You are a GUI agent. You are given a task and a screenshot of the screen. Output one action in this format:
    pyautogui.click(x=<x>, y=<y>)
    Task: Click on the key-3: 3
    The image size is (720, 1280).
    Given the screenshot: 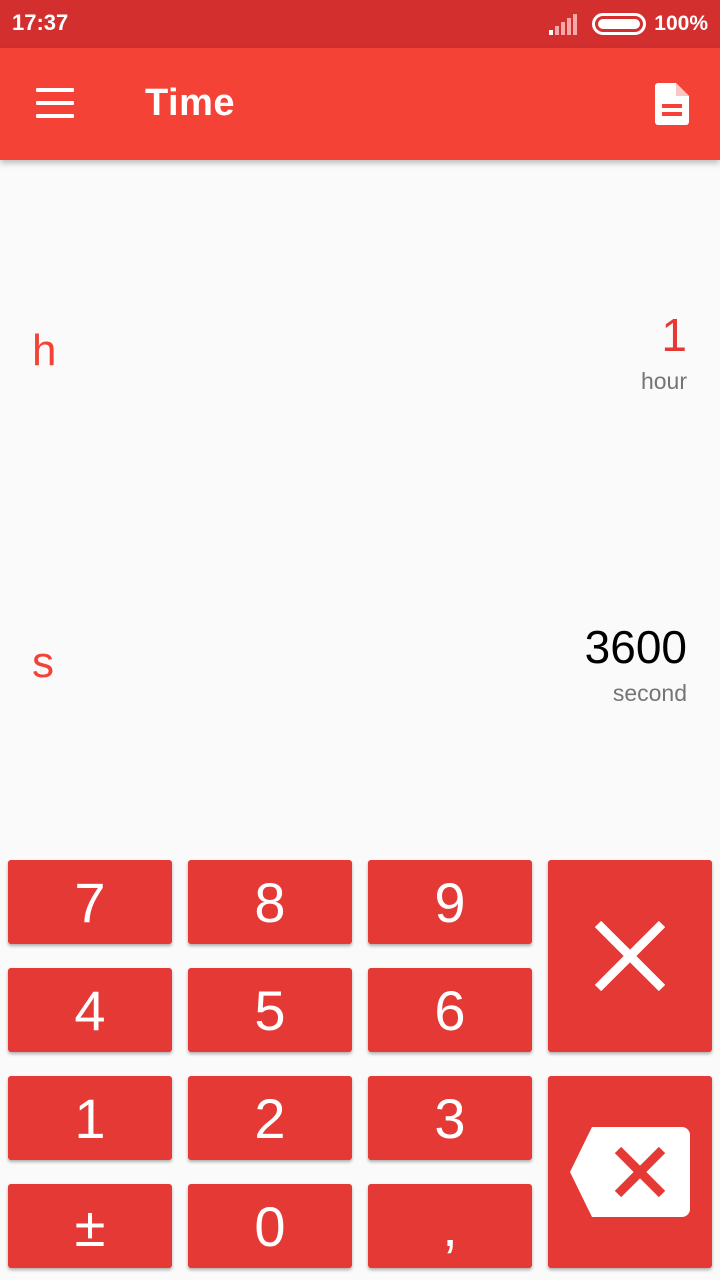 What is the action you would take?
    pyautogui.click(x=450, y=1118)
    